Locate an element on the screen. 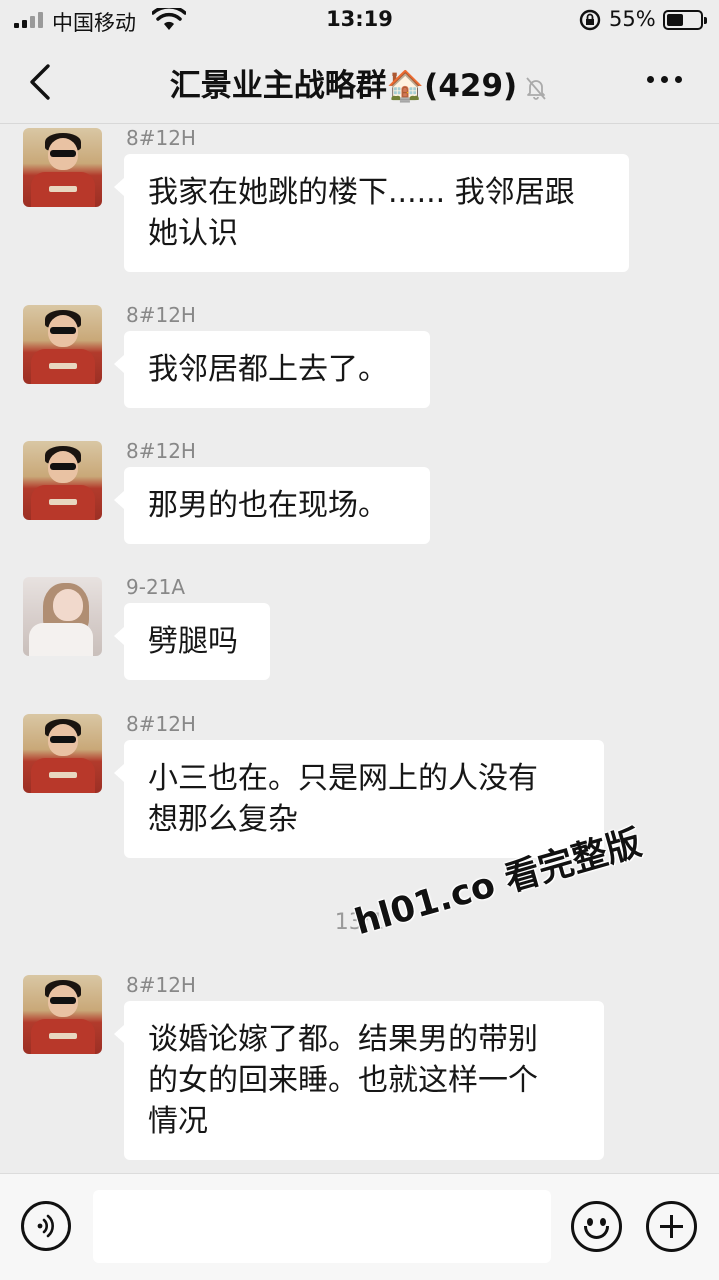  message-bubble: 小三也在。只是网上的人没有 想那么复杂 is located at coordinates (359, 799).